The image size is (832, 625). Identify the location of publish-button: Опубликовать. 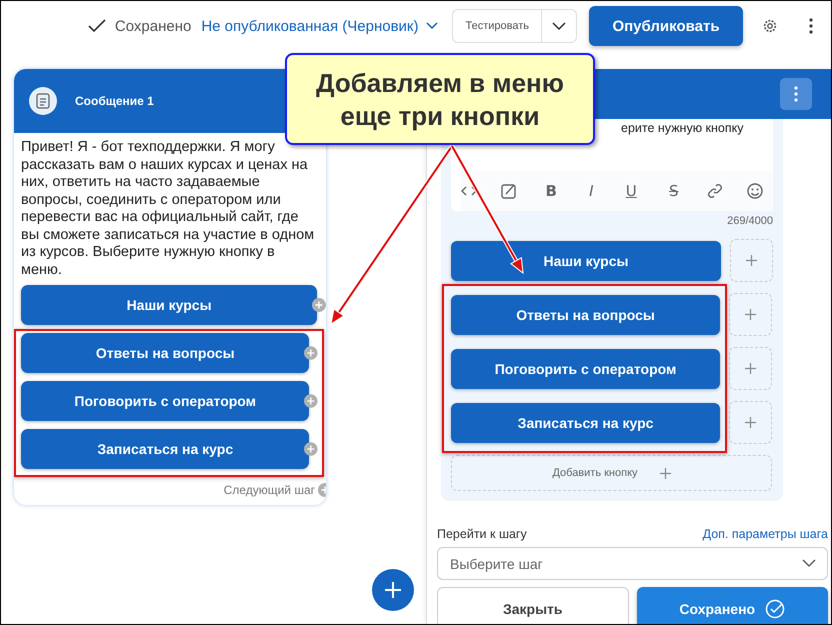
(666, 26).